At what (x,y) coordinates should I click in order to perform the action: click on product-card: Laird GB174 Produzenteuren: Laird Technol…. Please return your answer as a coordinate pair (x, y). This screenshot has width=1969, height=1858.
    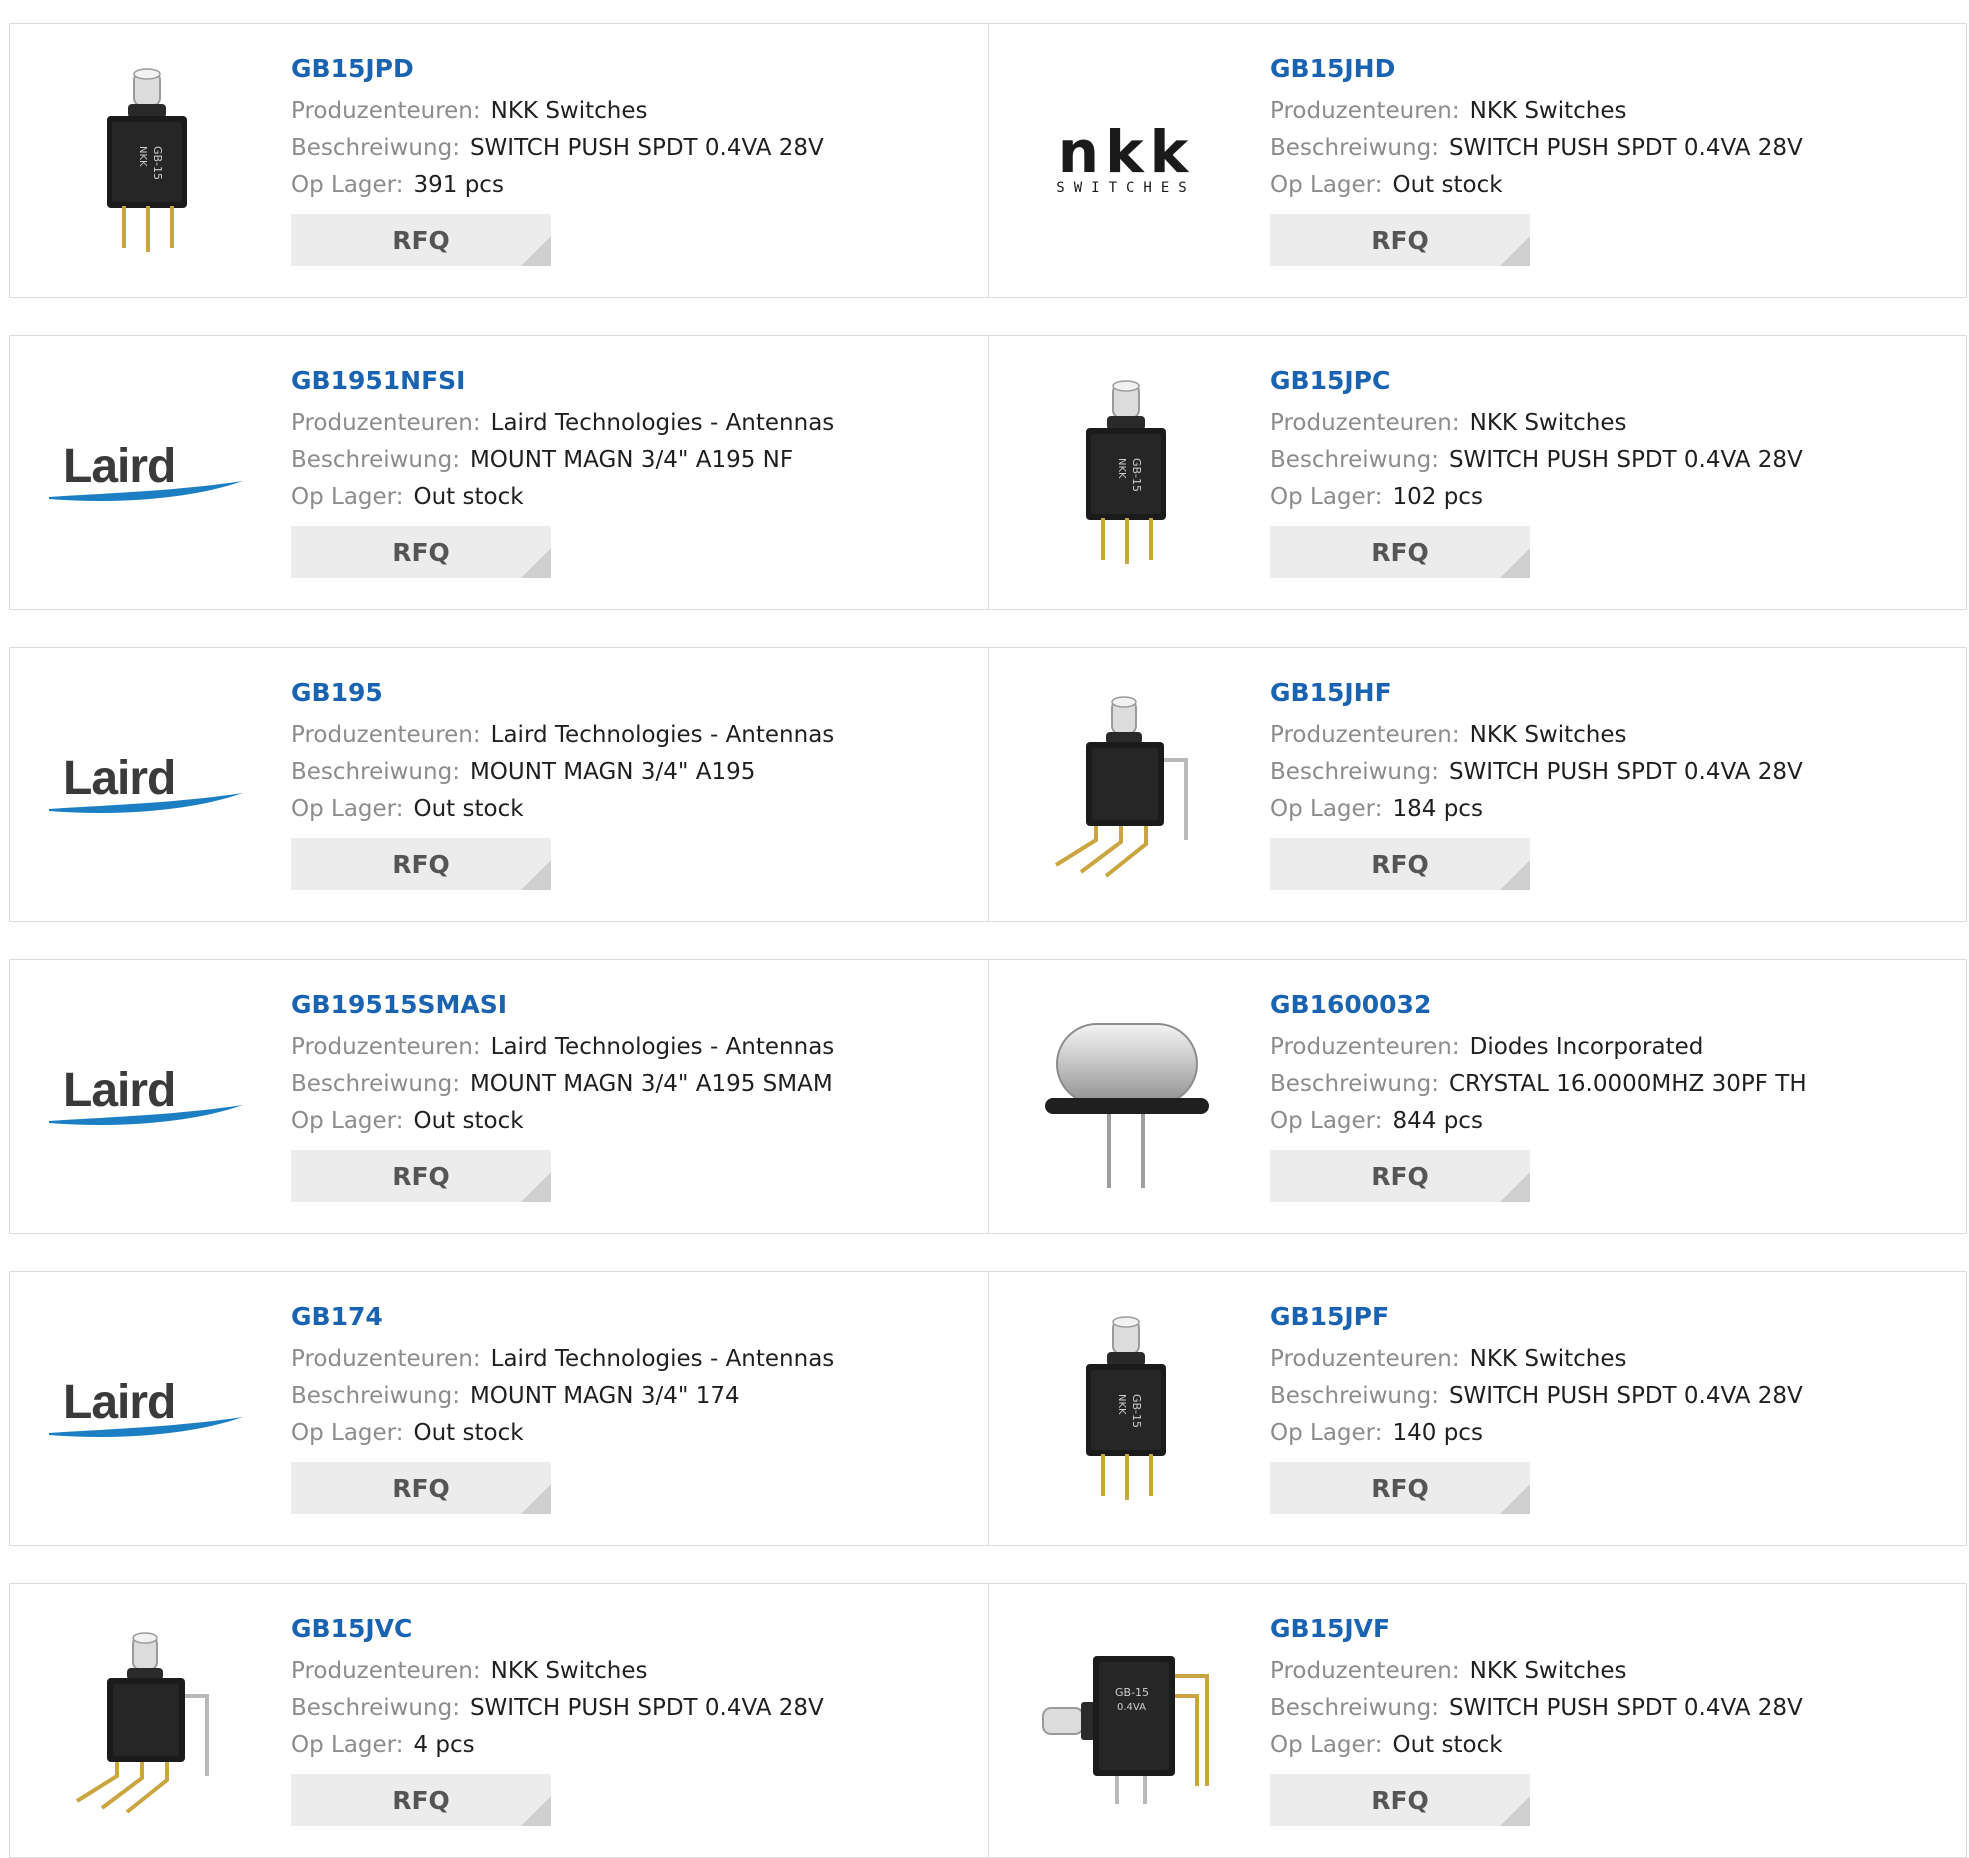
    Looking at the image, I should click on (499, 1408).